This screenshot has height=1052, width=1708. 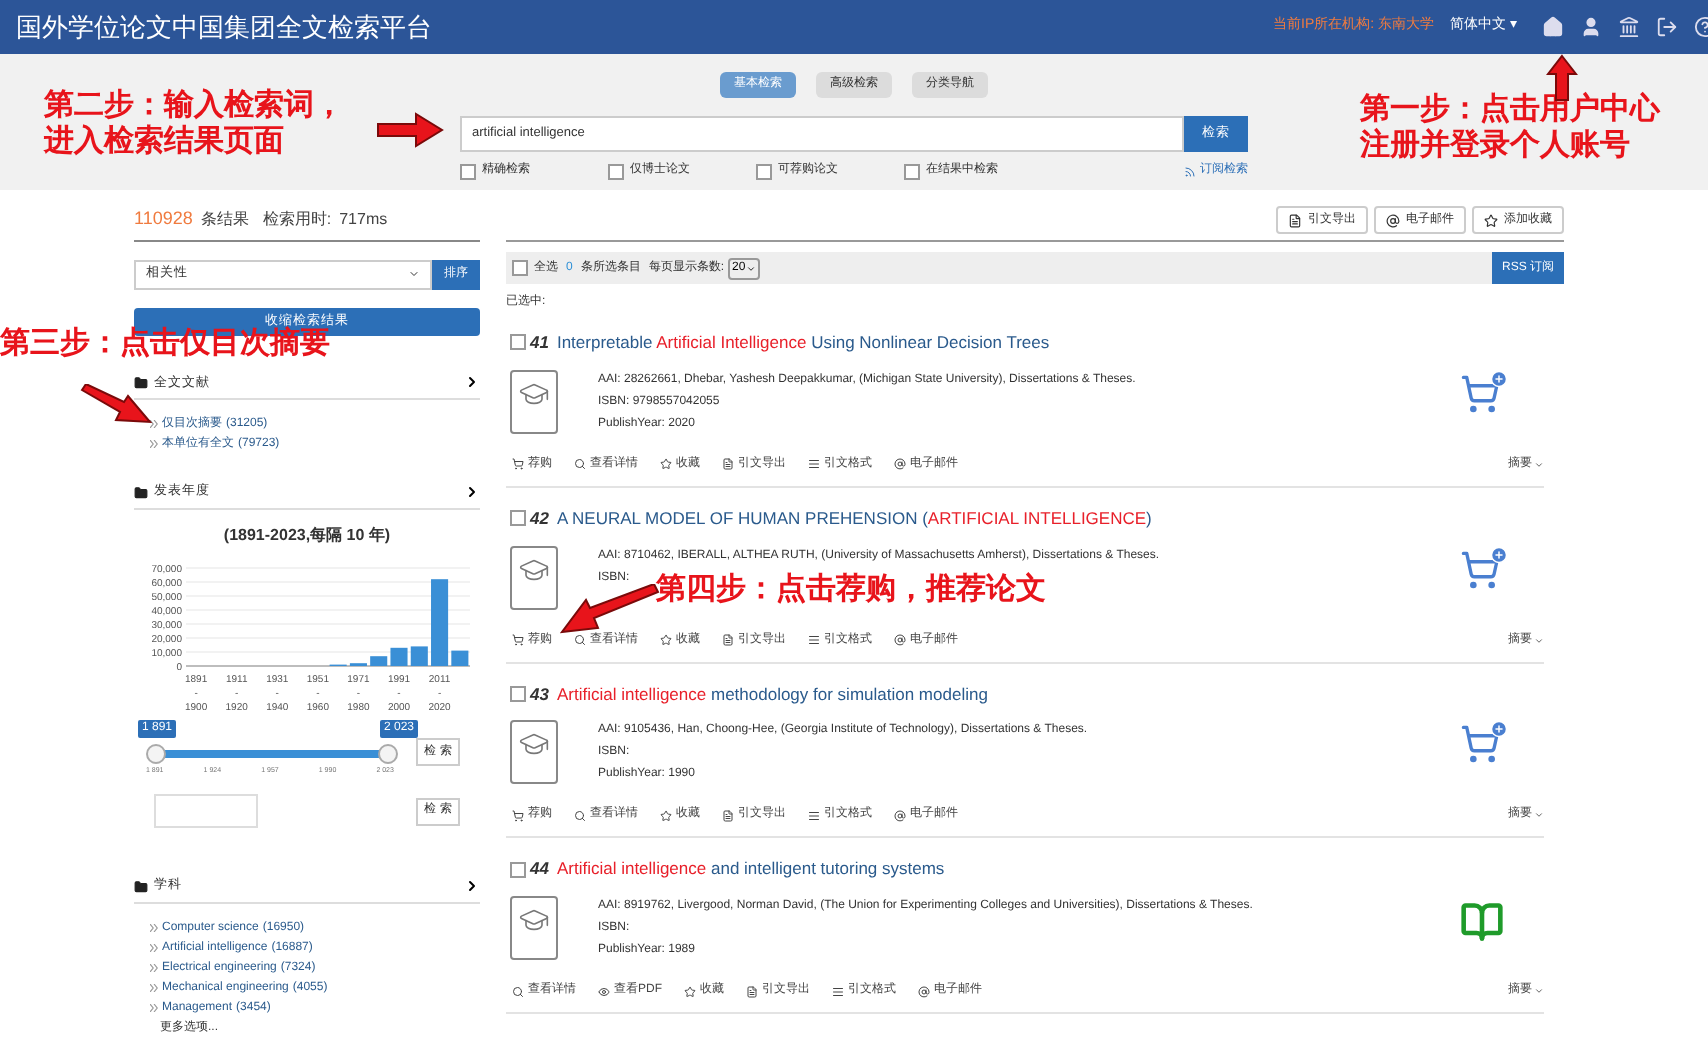 I want to click on rss-icon, so click(x=1190, y=171).